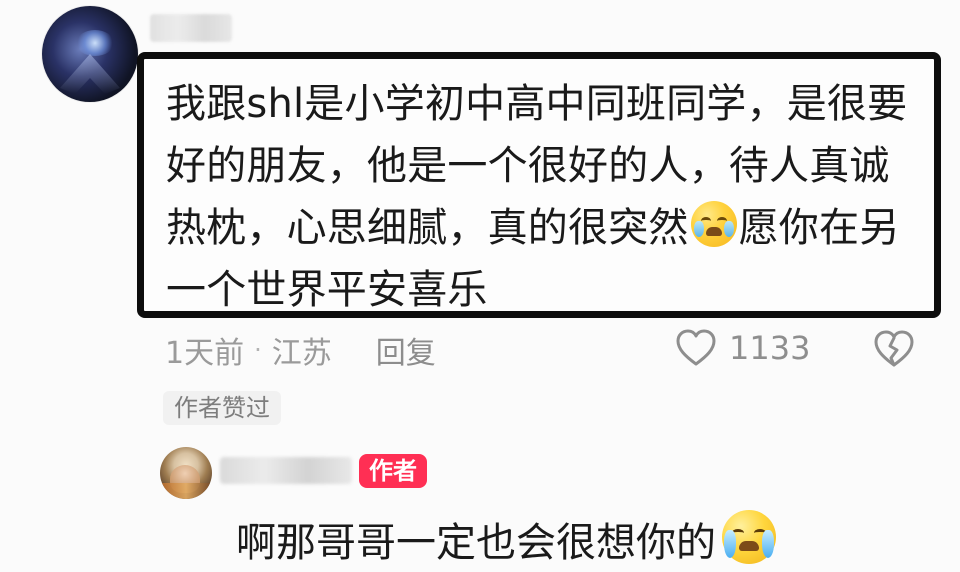 The image size is (960, 572). I want to click on emoji-right-tear, so click(728, 229).